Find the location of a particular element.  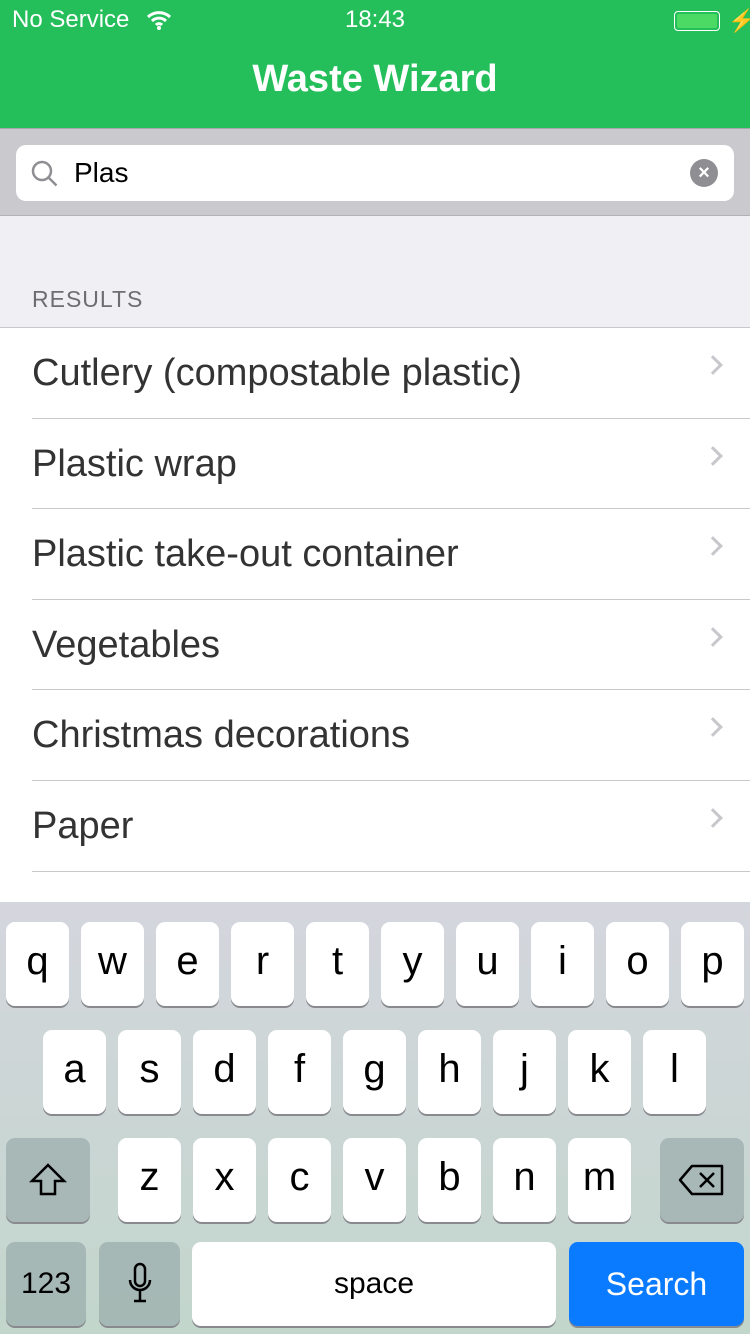

result-row: Plastic take-out container is located at coordinates (391, 554).